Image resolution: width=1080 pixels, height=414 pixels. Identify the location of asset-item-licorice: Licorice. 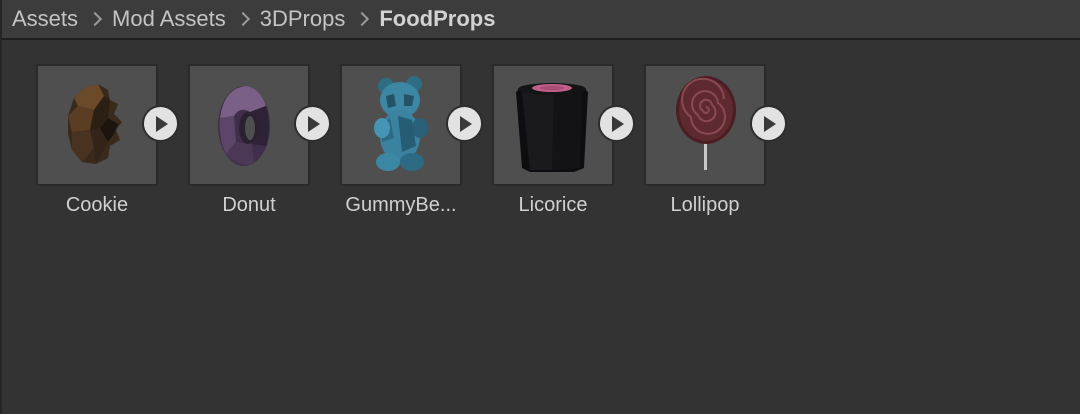
(562, 144).